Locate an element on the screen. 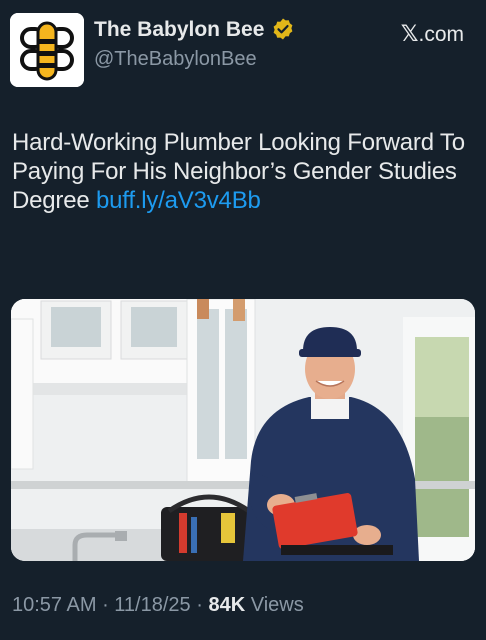  tweet-date: 11/18/25 is located at coordinates (152, 605).